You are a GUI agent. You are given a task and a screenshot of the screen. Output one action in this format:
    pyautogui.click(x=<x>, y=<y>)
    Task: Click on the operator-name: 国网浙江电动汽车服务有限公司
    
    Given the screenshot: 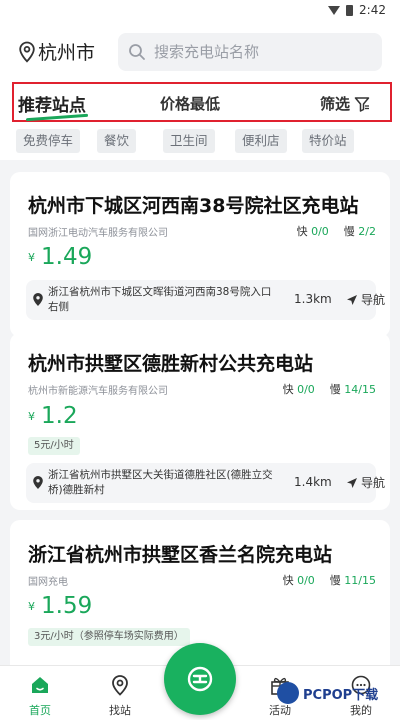 What is the action you would take?
    pyautogui.click(x=98, y=233)
    